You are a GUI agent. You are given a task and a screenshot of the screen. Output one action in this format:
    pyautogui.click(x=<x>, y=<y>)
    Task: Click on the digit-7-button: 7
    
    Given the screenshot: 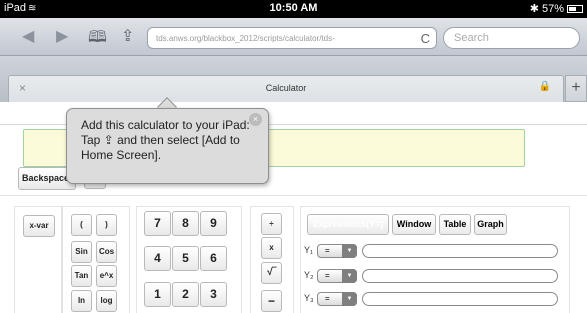 What is the action you would take?
    pyautogui.click(x=157, y=223)
    